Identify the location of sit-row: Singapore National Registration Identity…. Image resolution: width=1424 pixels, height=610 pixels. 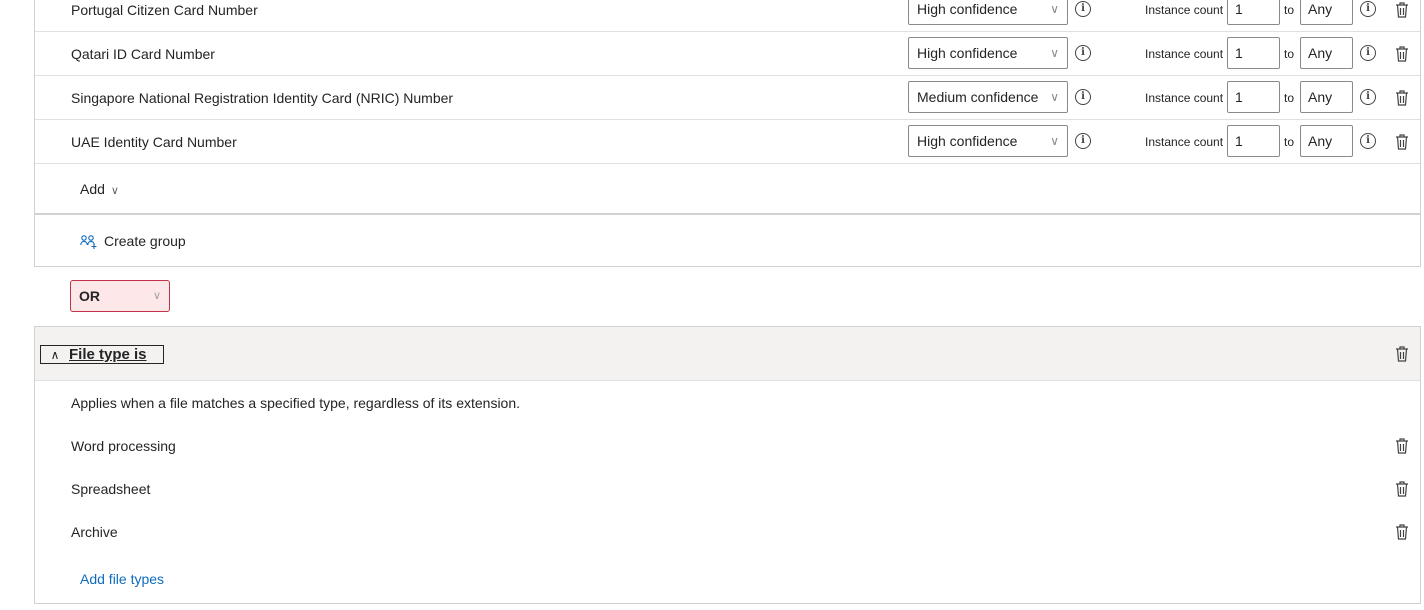
(727, 98).